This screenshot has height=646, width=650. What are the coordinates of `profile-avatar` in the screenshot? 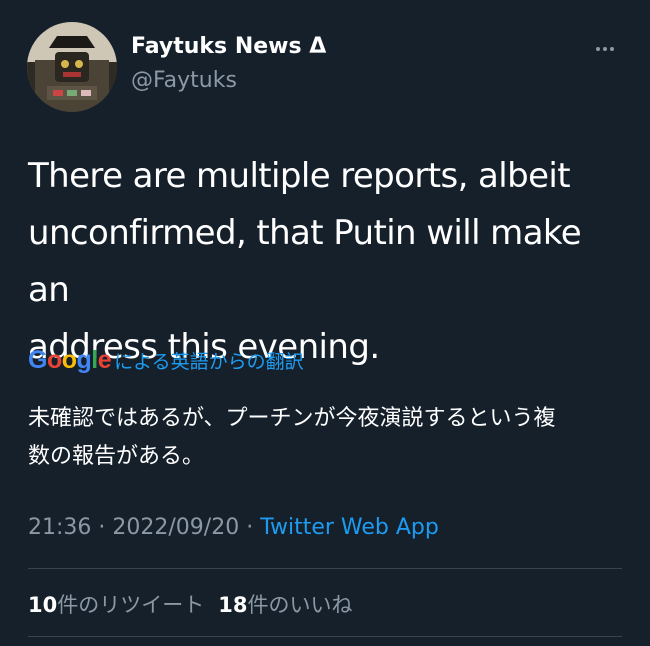 It's located at (72, 67).